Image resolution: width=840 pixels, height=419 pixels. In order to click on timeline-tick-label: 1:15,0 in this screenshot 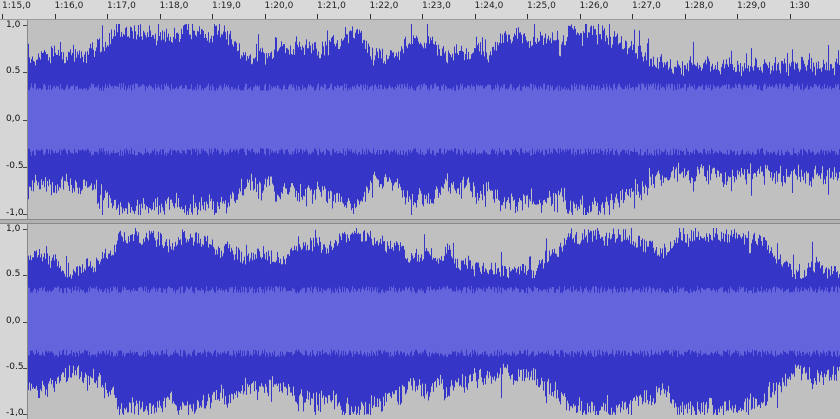, I will do `click(16, 6)`.